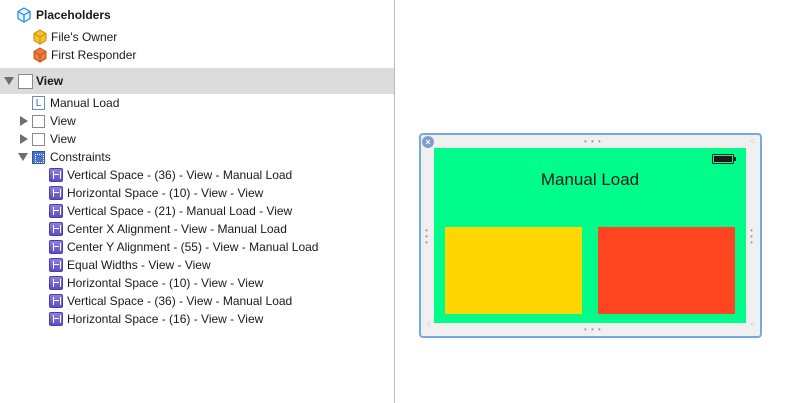 This screenshot has width=812, height=403. What do you see at coordinates (38, 157) in the screenshot?
I see `constraints-icon` at bounding box center [38, 157].